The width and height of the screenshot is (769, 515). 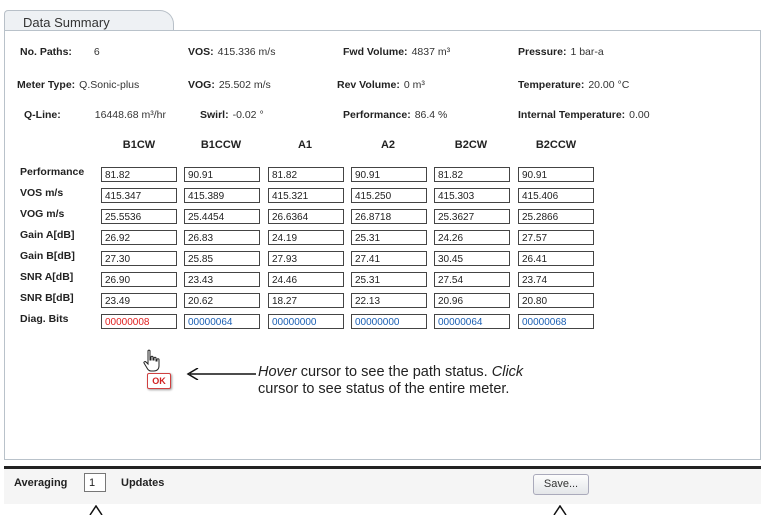 I want to click on data-cell: 25.85, so click(x=222, y=258).